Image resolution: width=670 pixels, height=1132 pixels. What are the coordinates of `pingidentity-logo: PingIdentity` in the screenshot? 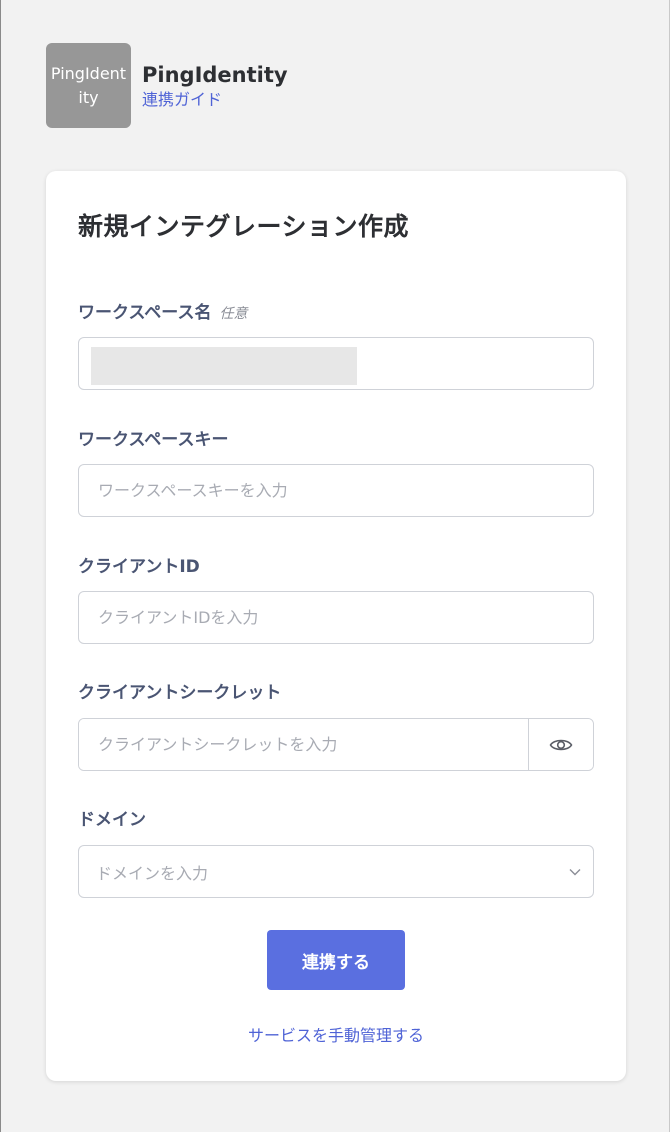 It's located at (88, 85).